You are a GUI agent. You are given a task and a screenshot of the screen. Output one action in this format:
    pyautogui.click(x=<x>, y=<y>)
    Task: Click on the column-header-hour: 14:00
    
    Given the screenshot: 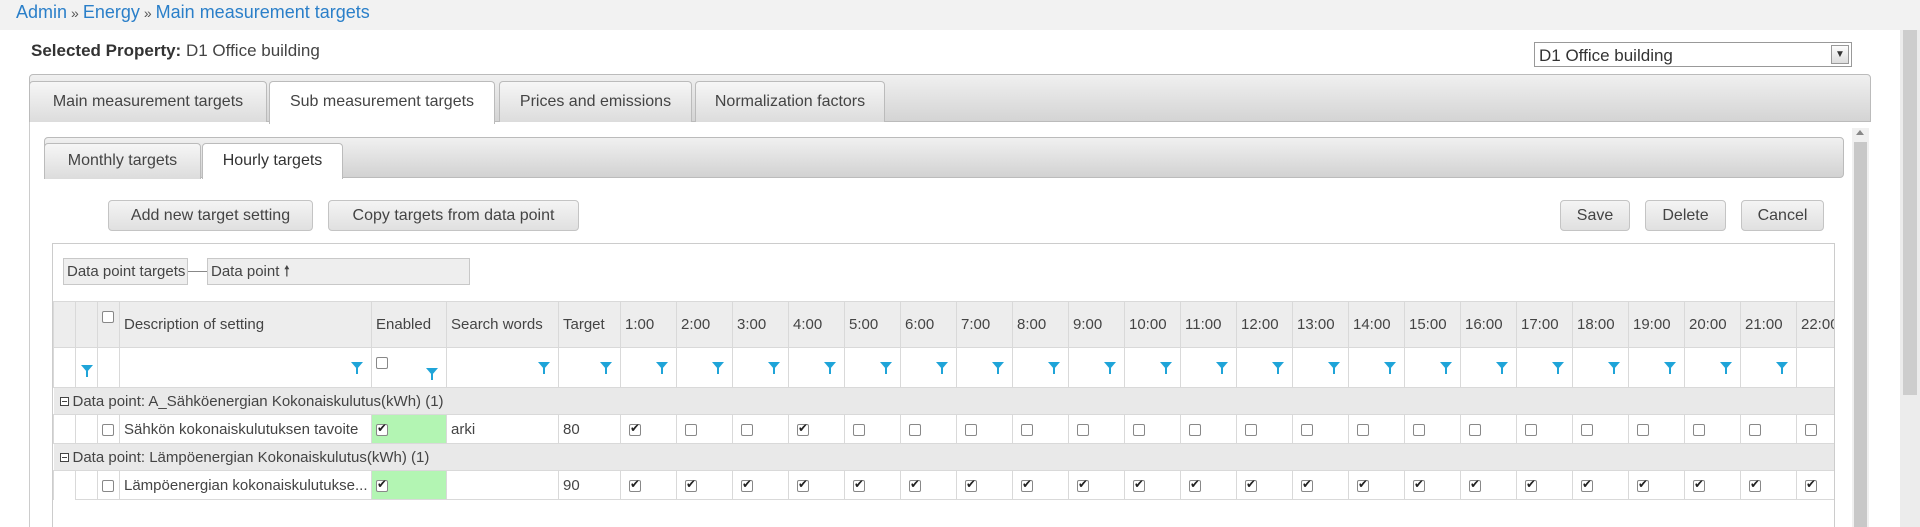 What is the action you would take?
    pyautogui.click(x=1376, y=324)
    